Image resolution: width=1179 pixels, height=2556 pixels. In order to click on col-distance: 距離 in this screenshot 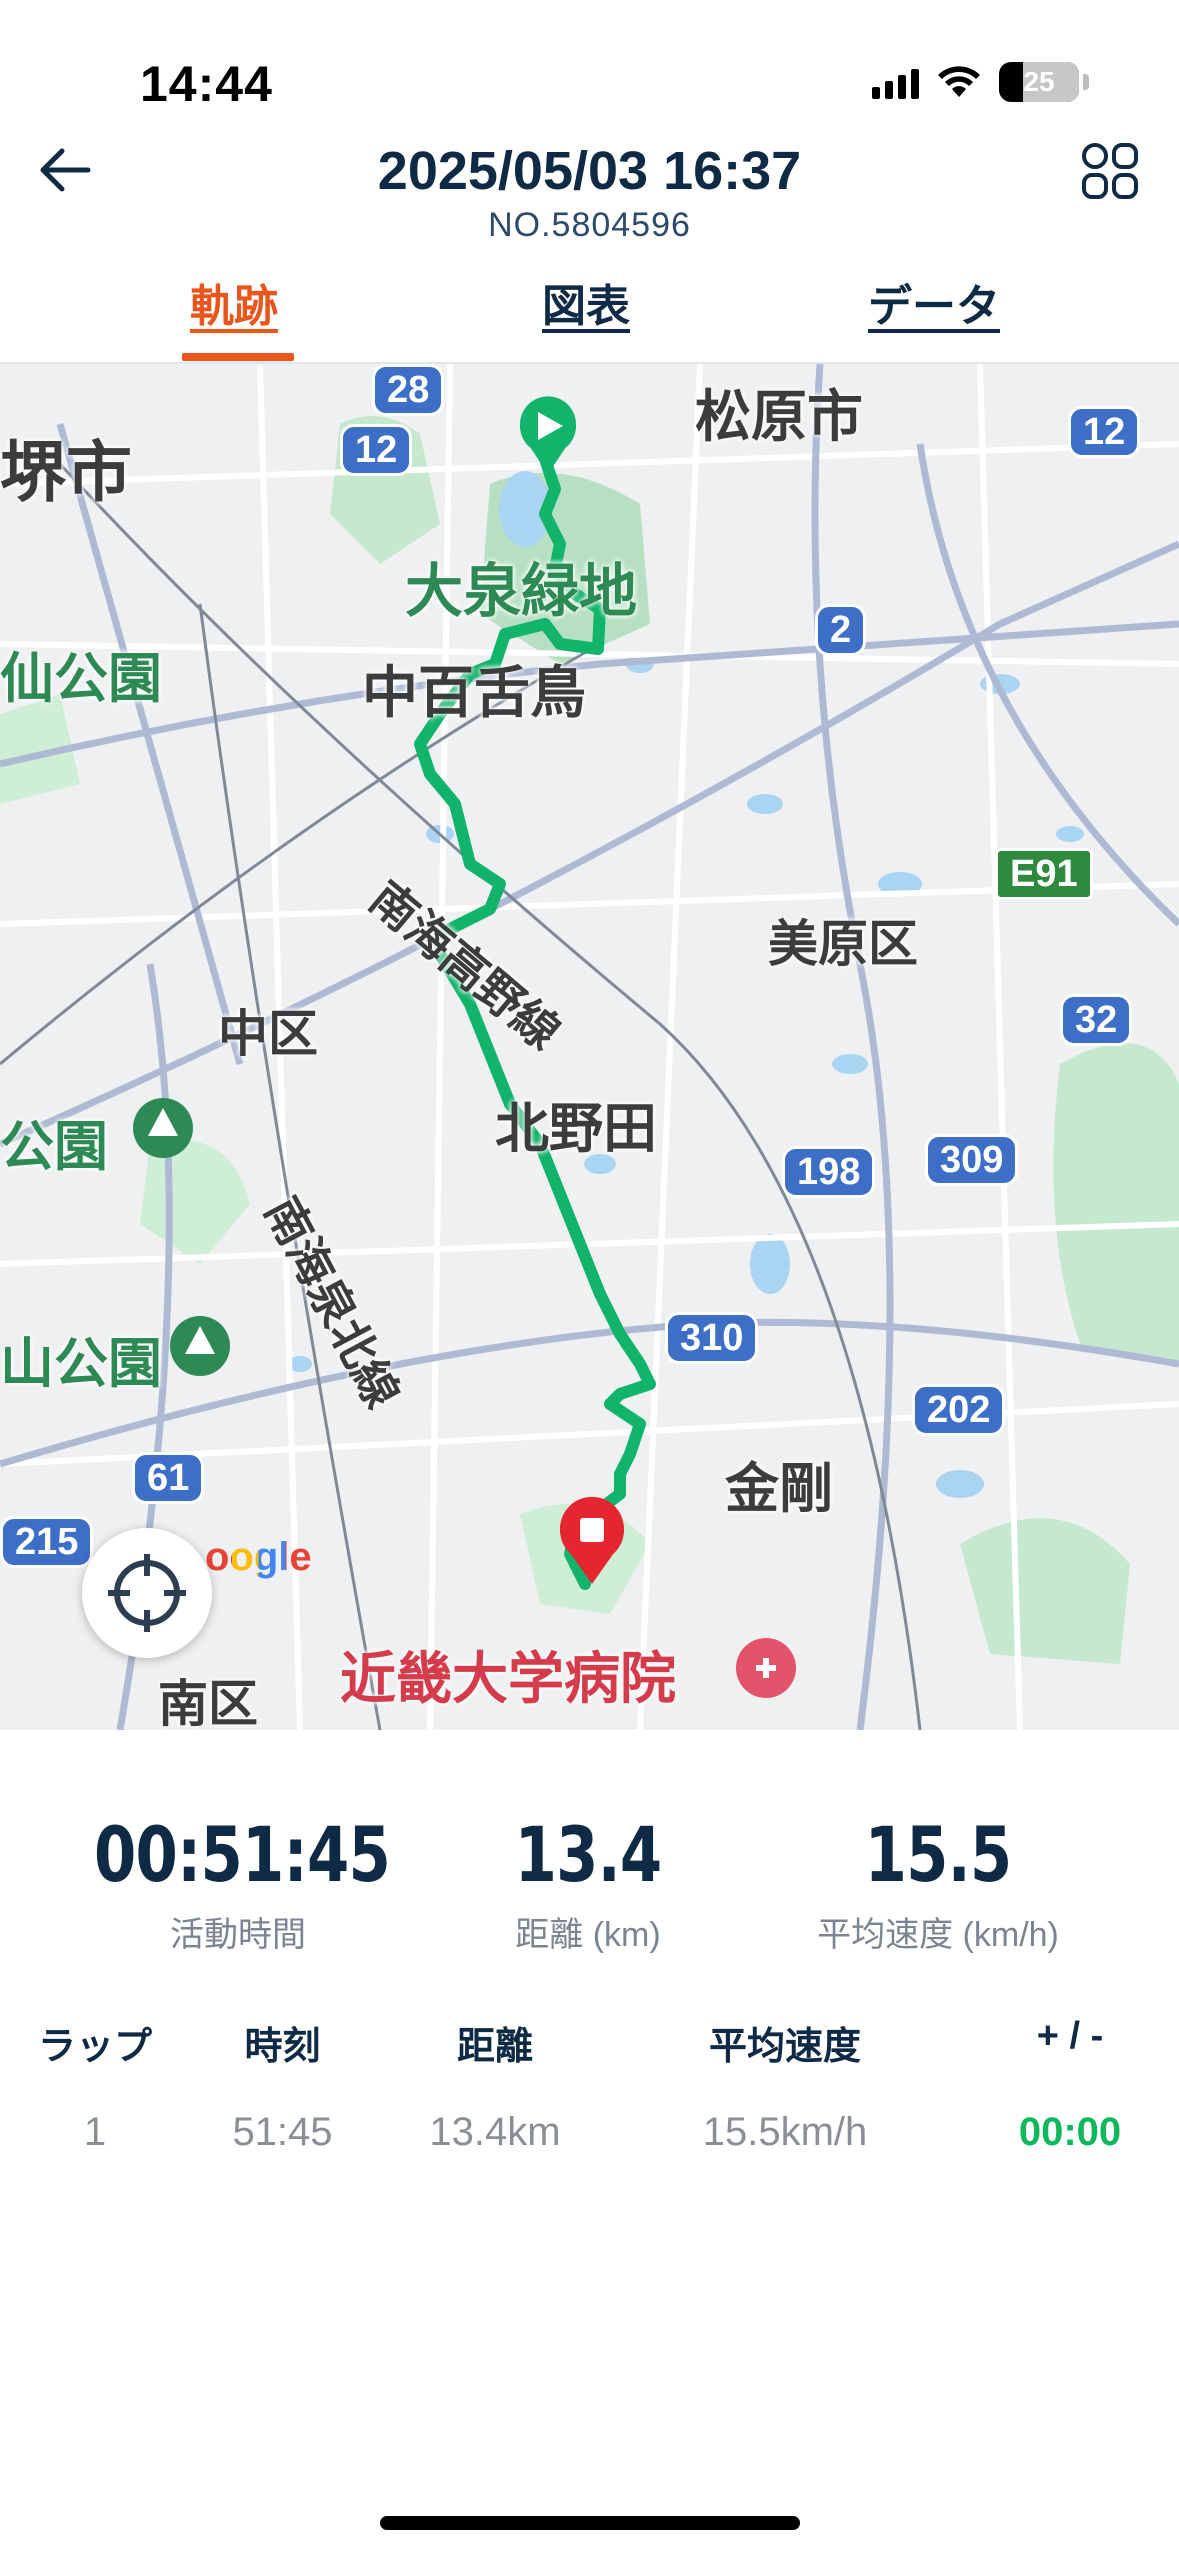, I will do `click(494, 2047)`.